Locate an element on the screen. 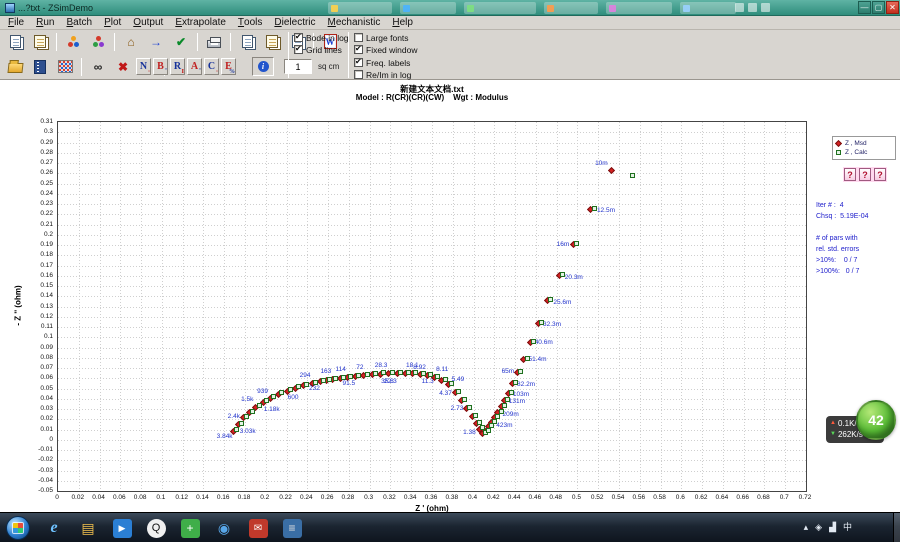 The height and width of the screenshot is (542, 900). notebook-button is located at coordinates (40, 66).